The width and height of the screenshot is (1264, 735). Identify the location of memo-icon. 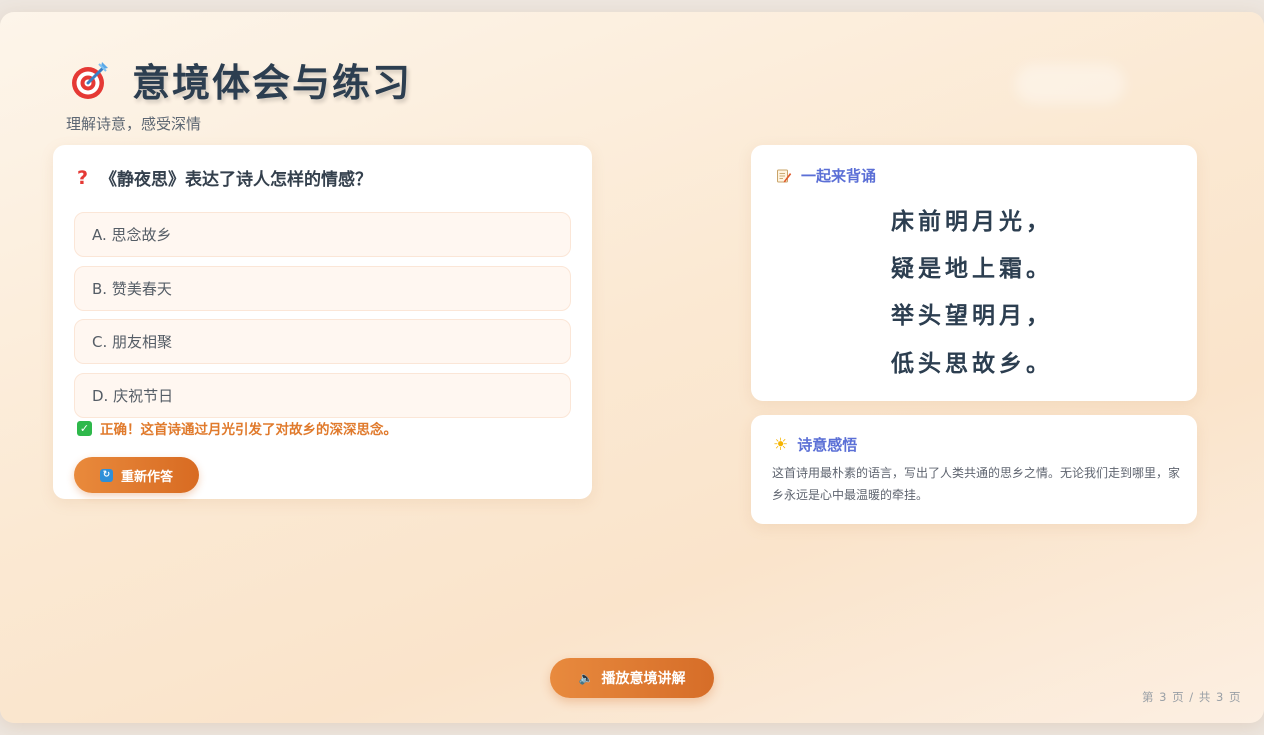
(784, 176).